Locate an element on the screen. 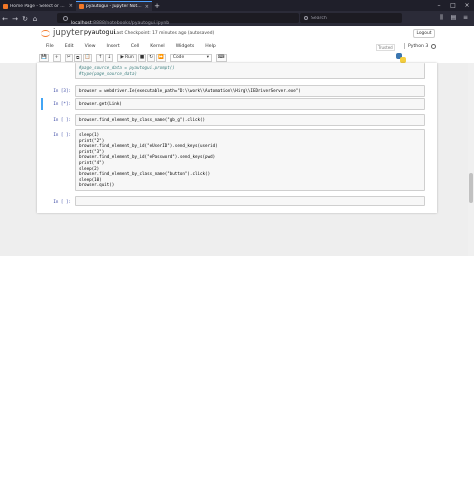  menu-view: View is located at coordinates (90, 46).